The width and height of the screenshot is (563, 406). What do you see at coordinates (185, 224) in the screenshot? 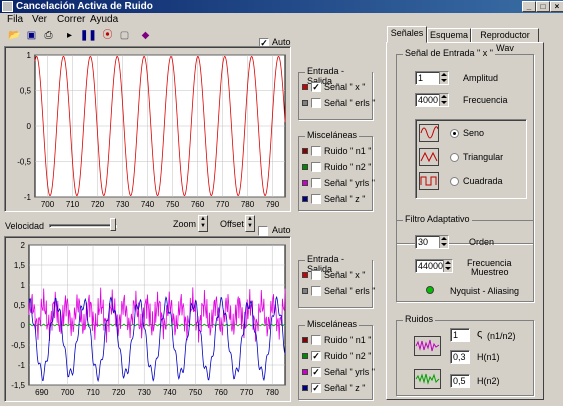
I see `zoom-label: Zoom` at bounding box center [185, 224].